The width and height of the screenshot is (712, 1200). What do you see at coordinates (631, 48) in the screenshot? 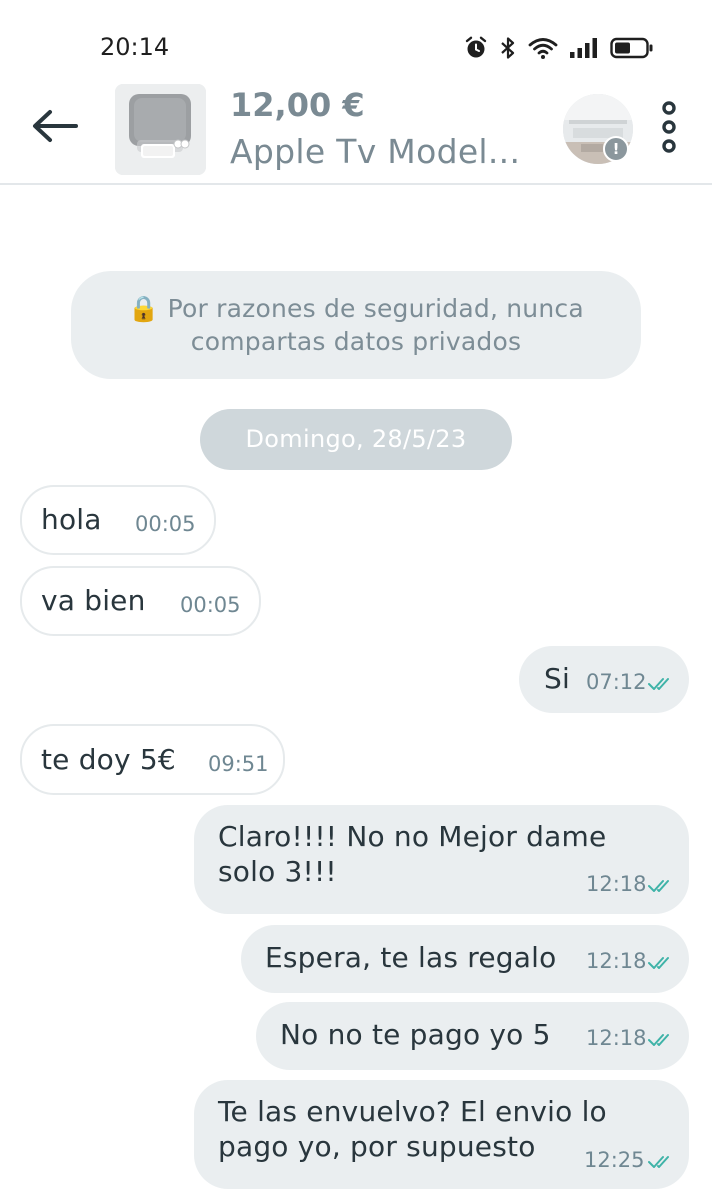
I see `battery-icon` at bounding box center [631, 48].